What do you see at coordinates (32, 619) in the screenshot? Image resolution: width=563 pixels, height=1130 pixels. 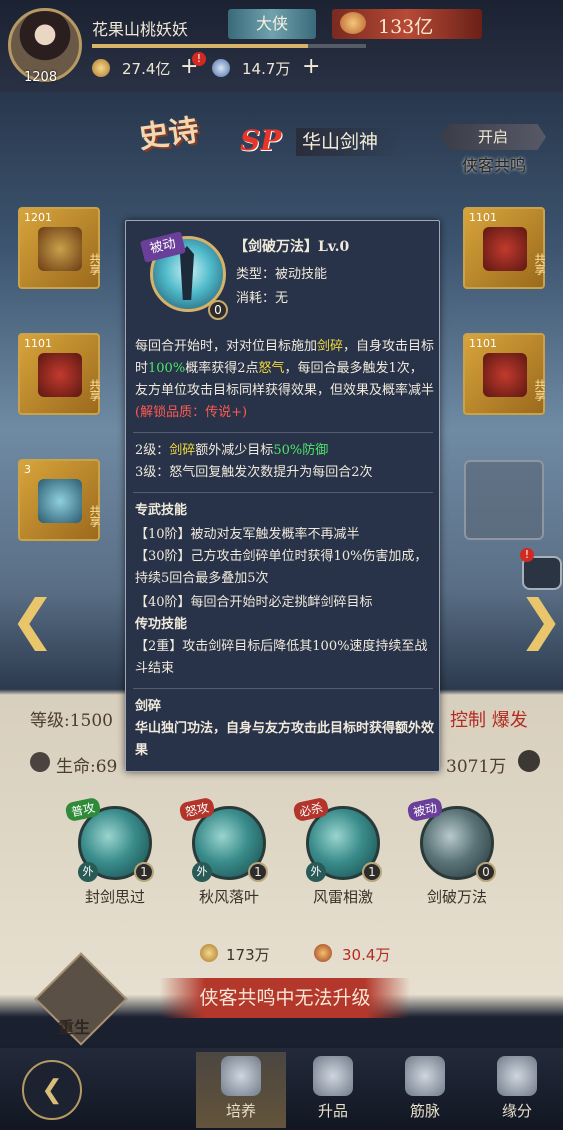 I see `prev-hero-arrow-icon: ❮` at bounding box center [32, 619].